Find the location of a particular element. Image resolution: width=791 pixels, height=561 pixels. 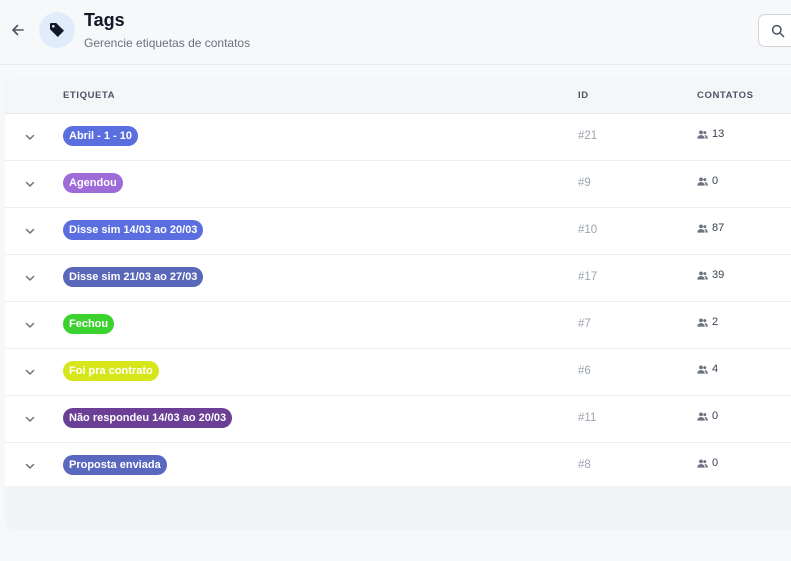

search-button is located at coordinates (774, 30).